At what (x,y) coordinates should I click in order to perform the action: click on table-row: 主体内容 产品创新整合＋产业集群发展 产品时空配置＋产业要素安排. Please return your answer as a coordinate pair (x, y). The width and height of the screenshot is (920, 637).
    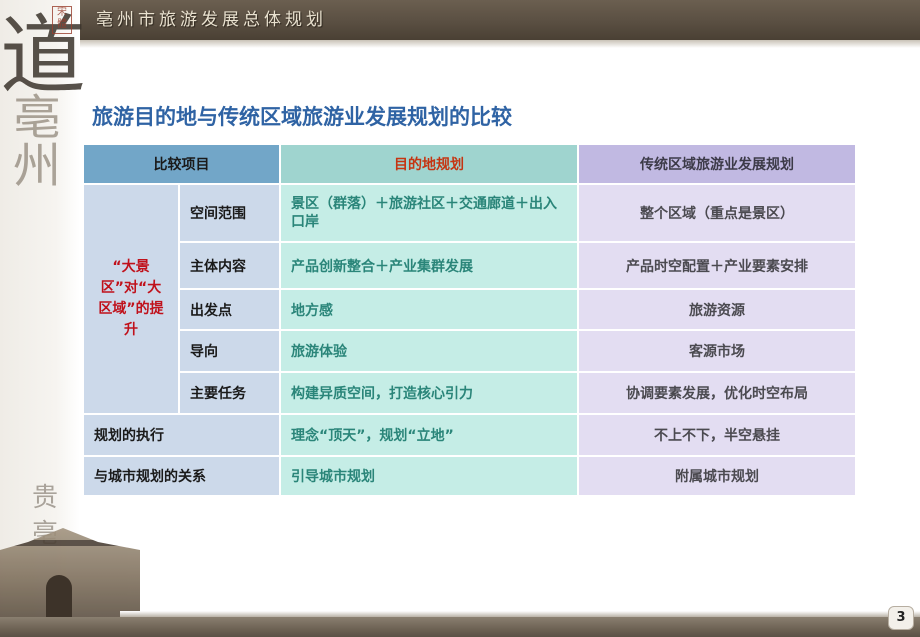
    Looking at the image, I should click on (470, 266).